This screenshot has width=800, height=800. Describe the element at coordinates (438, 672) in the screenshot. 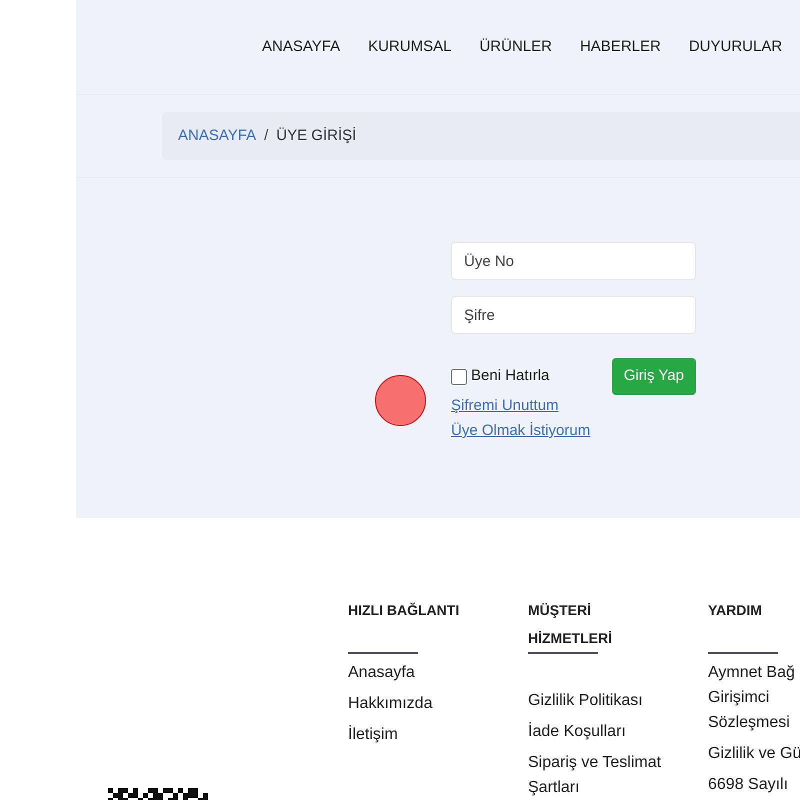

I see `footer-link: Anasayfa` at that location.